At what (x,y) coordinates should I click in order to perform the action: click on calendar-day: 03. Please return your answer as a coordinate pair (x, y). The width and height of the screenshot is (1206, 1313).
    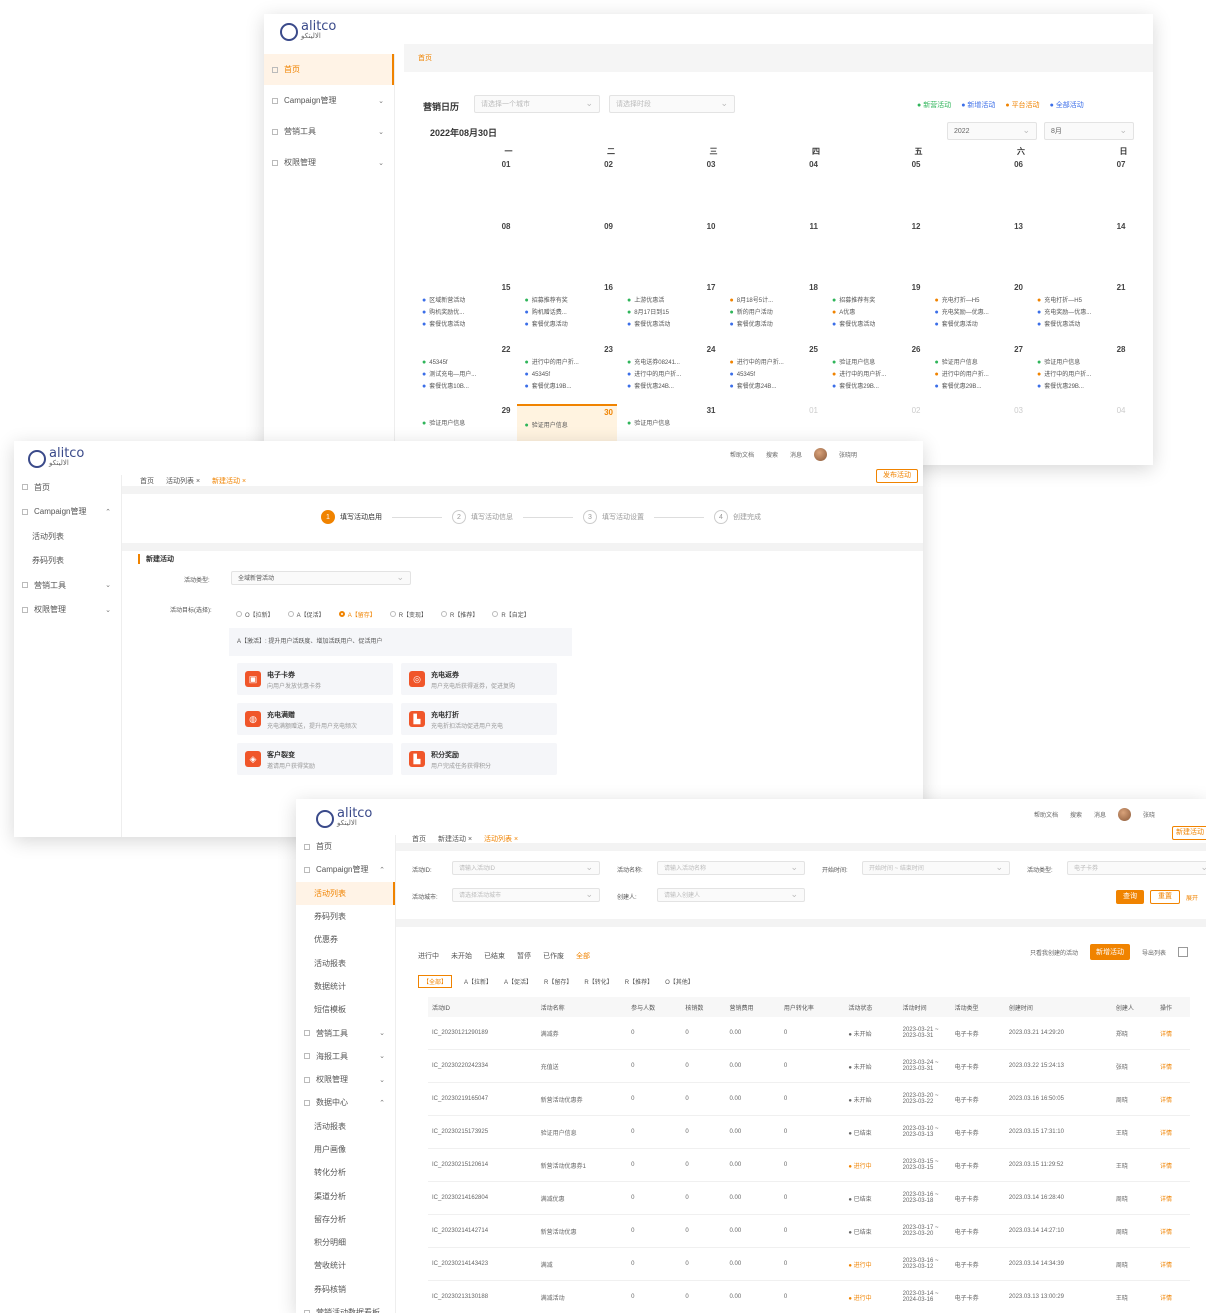
    Looking at the image, I should click on (977, 434).